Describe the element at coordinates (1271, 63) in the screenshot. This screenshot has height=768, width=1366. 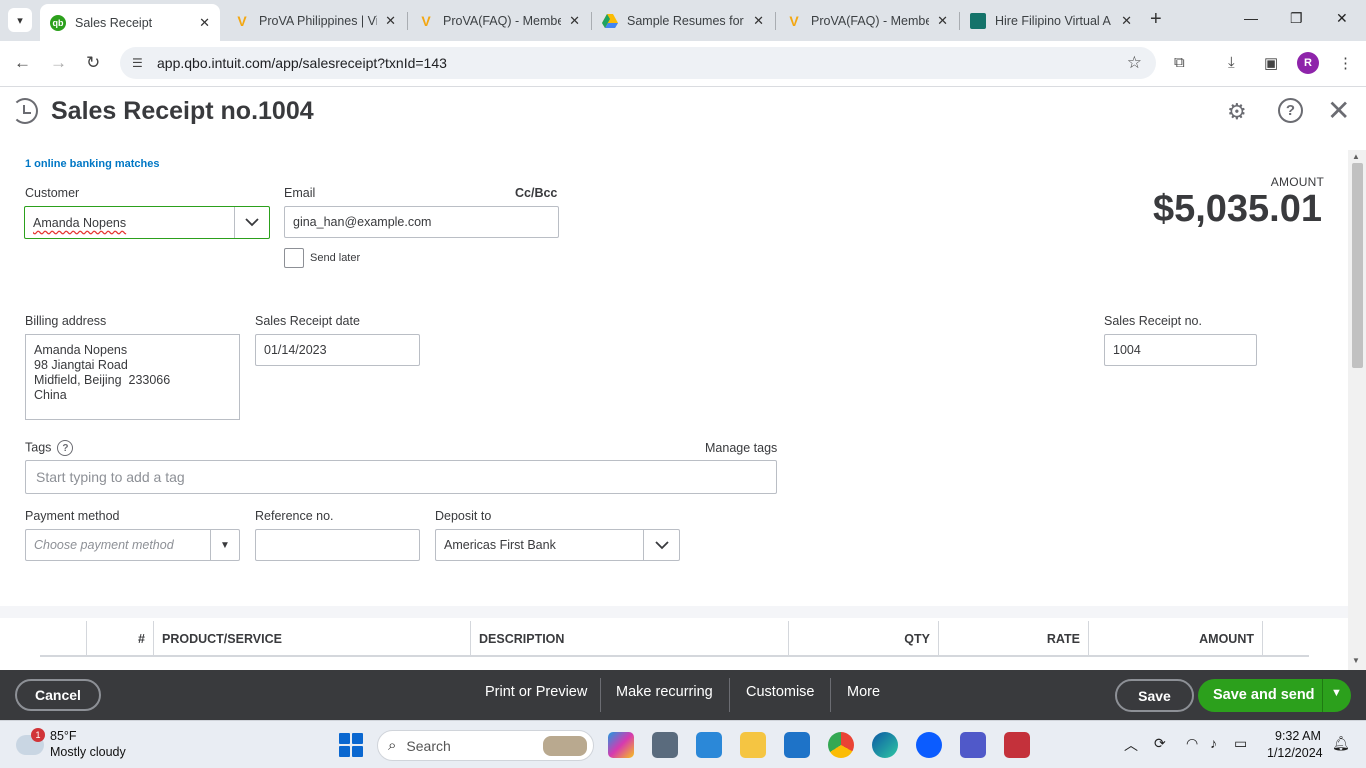
I see `side-panel-icon: ▣` at that location.